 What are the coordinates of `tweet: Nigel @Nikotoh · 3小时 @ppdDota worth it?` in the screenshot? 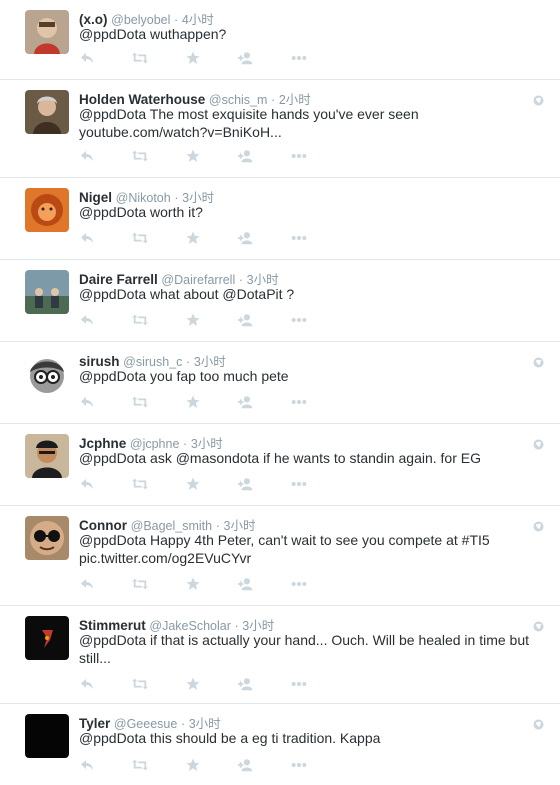 It's located at (280, 219).